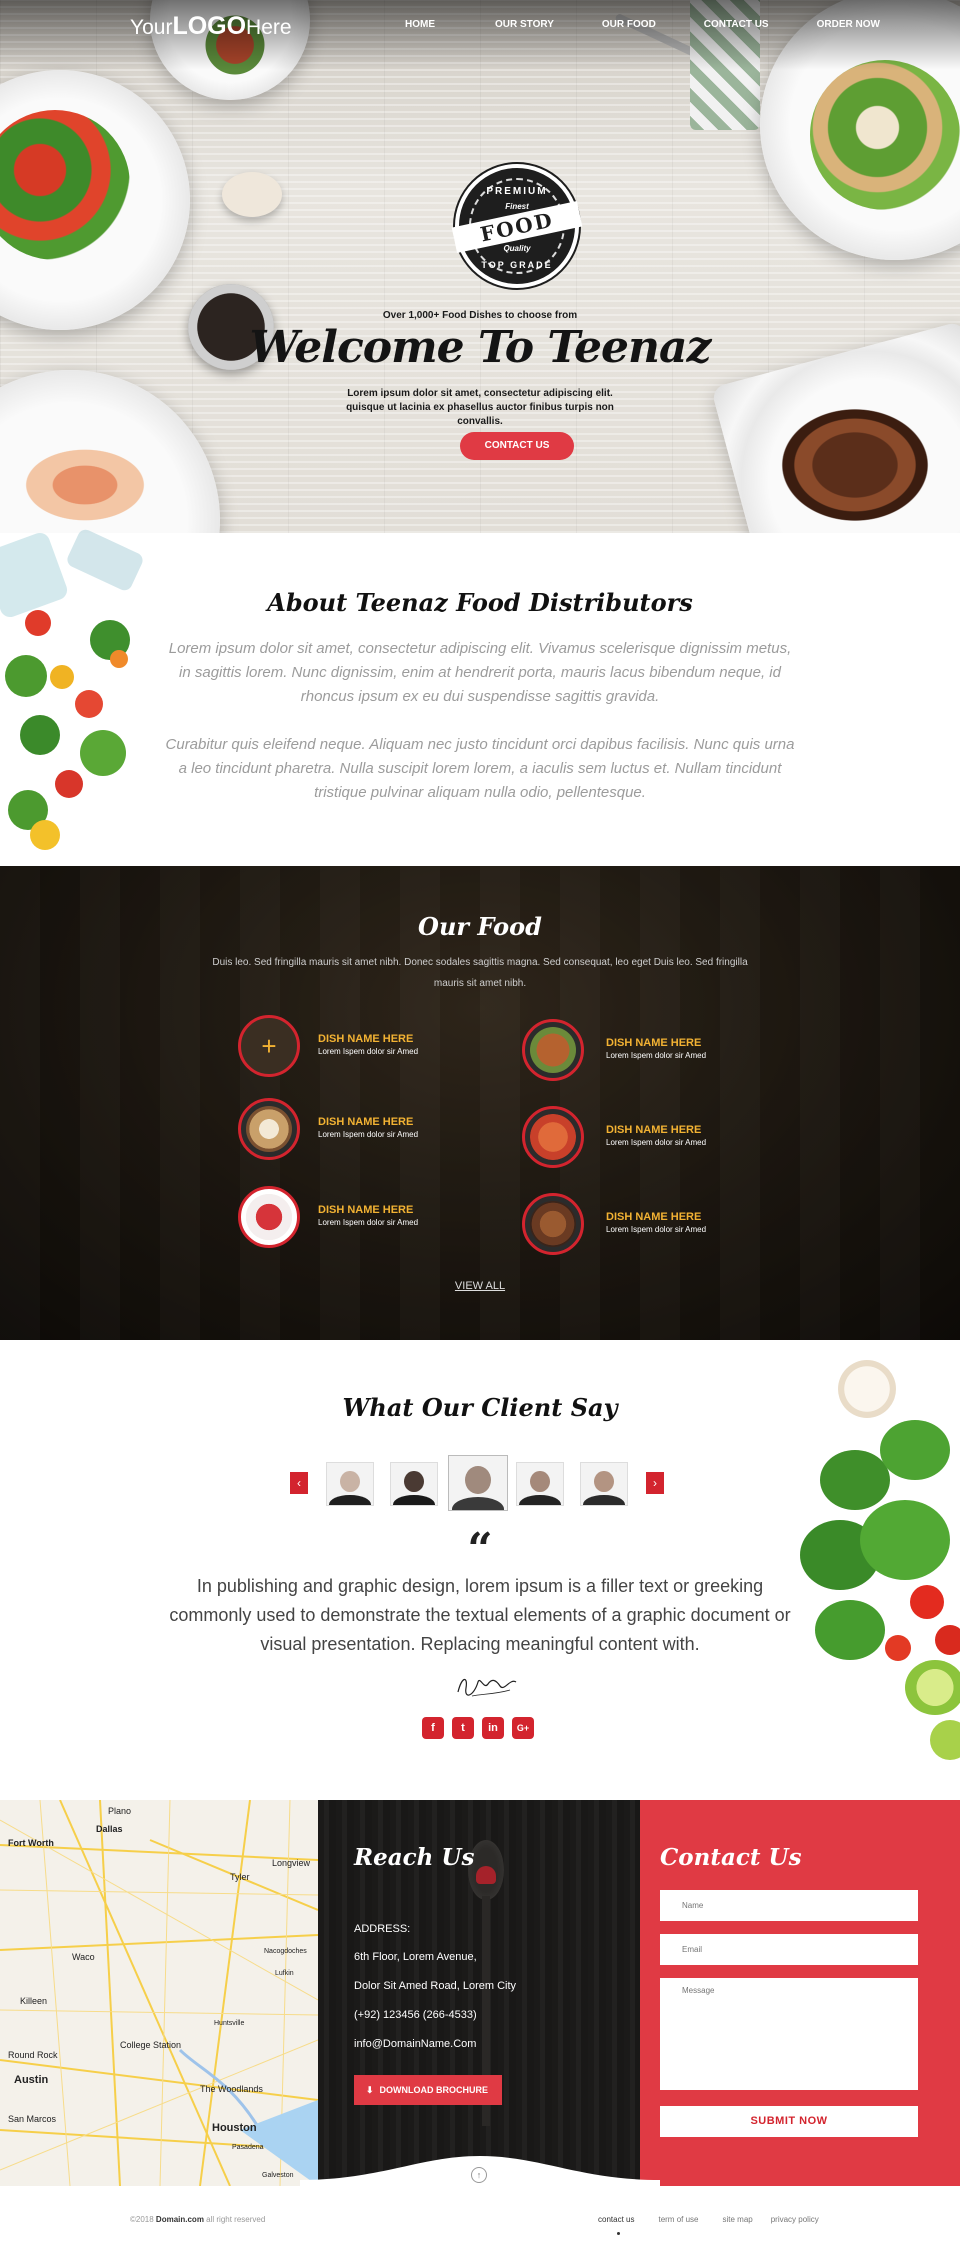  What do you see at coordinates (415, 1957) in the screenshot?
I see `address-line-1: 6th Floor, Lorem Avenue,` at bounding box center [415, 1957].